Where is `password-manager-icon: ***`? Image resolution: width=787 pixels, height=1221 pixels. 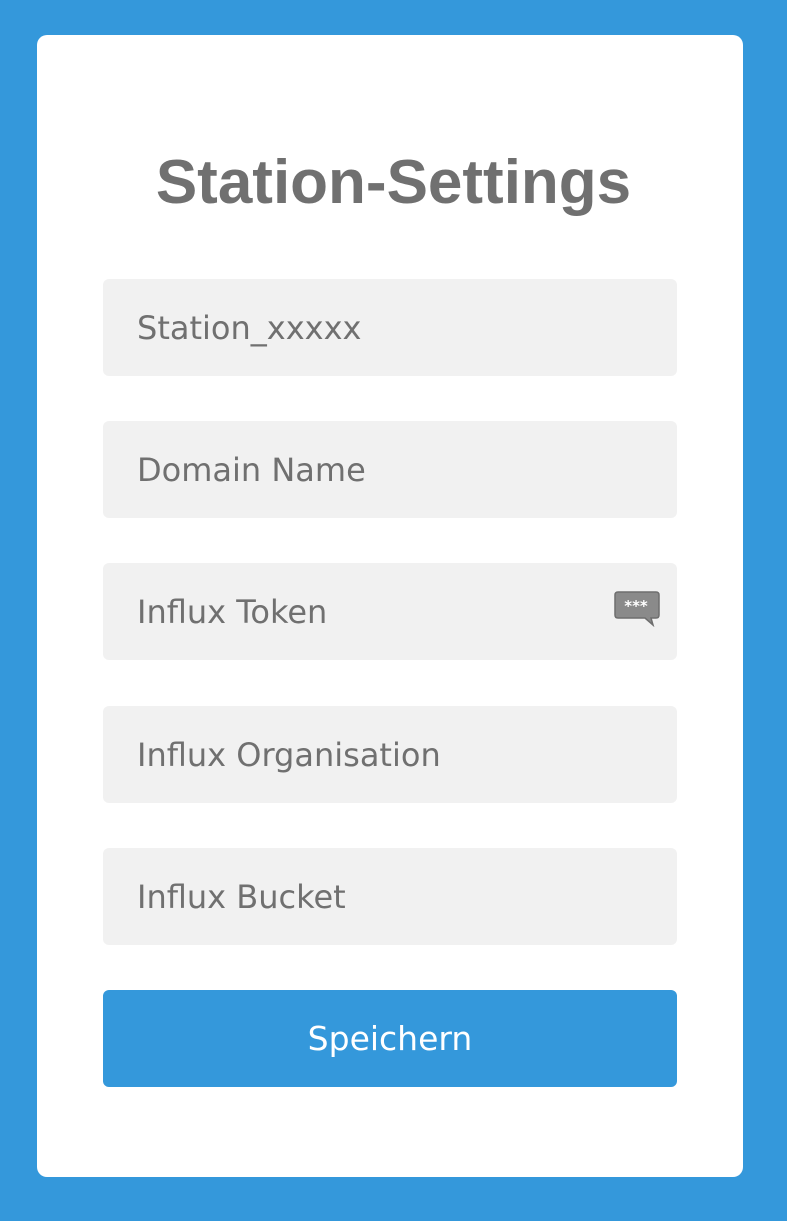 password-manager-icon: *** is located at coordinates (637, 609).